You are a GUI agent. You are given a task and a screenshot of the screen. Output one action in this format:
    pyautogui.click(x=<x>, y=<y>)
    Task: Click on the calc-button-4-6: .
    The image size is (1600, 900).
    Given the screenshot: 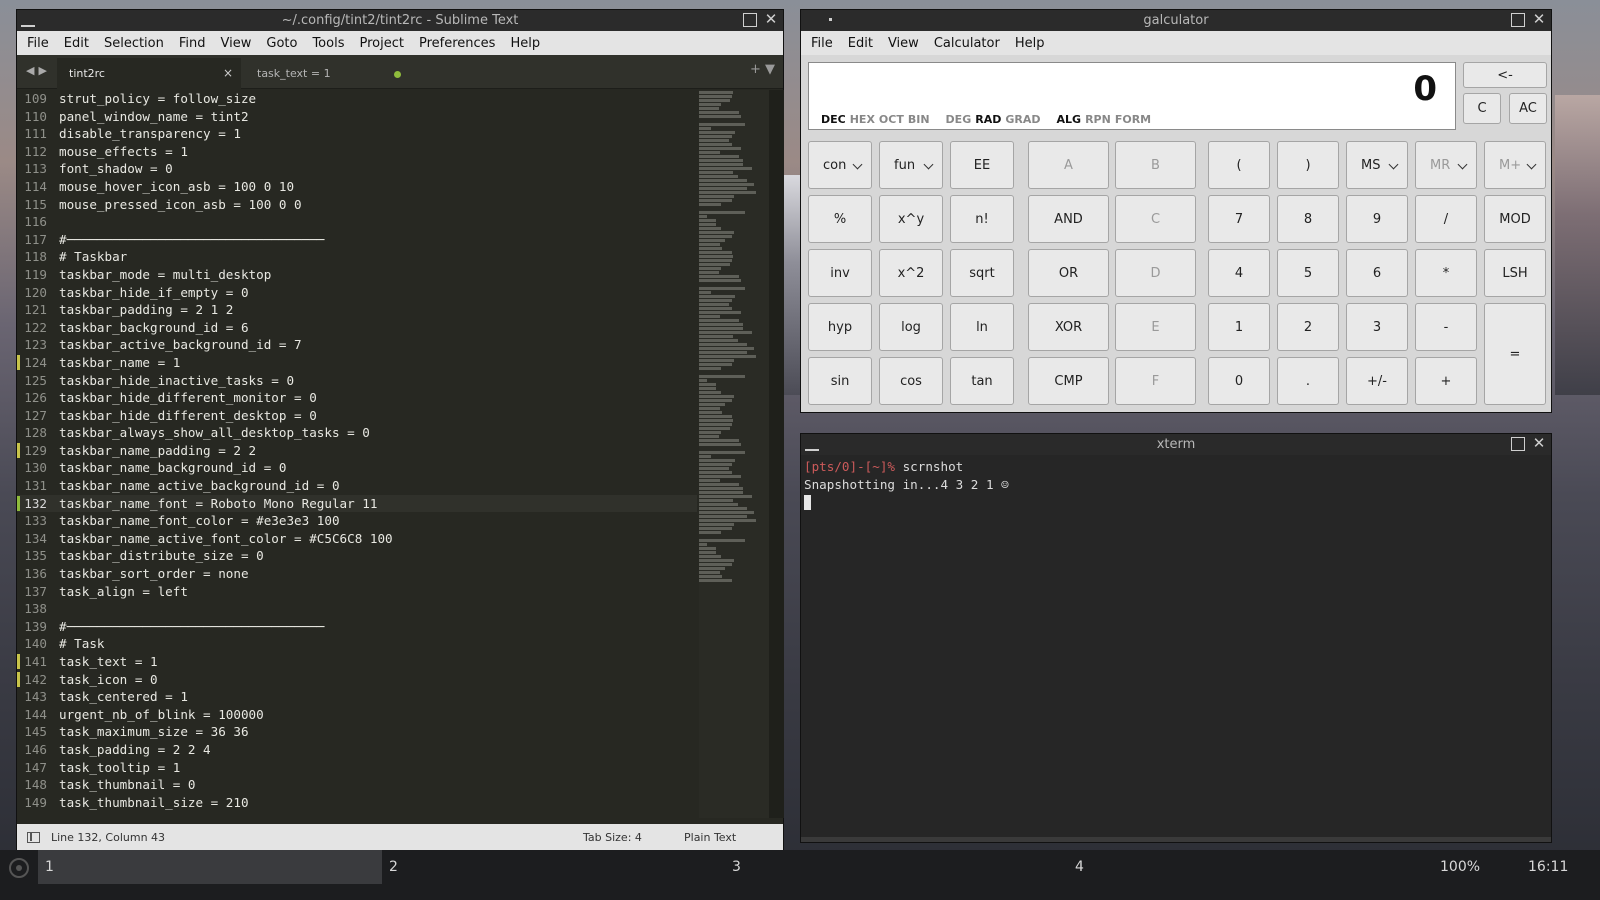 What is the action you would take?
    pyautogui.click(x=1308, y=381)
    